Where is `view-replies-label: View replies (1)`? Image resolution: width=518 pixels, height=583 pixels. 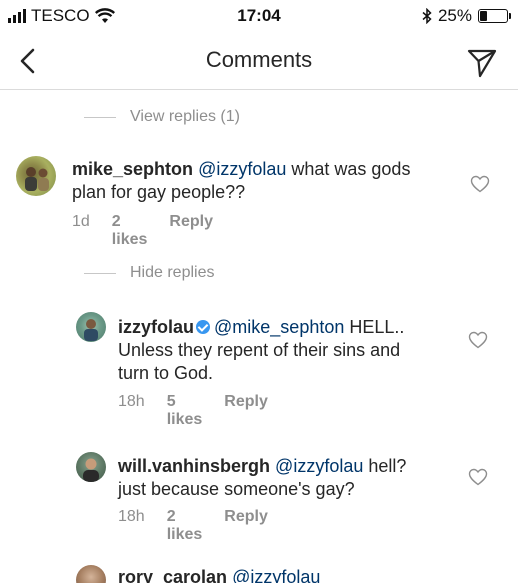 view-replies-label: View replies (1) is located at coordinates (185, 116).